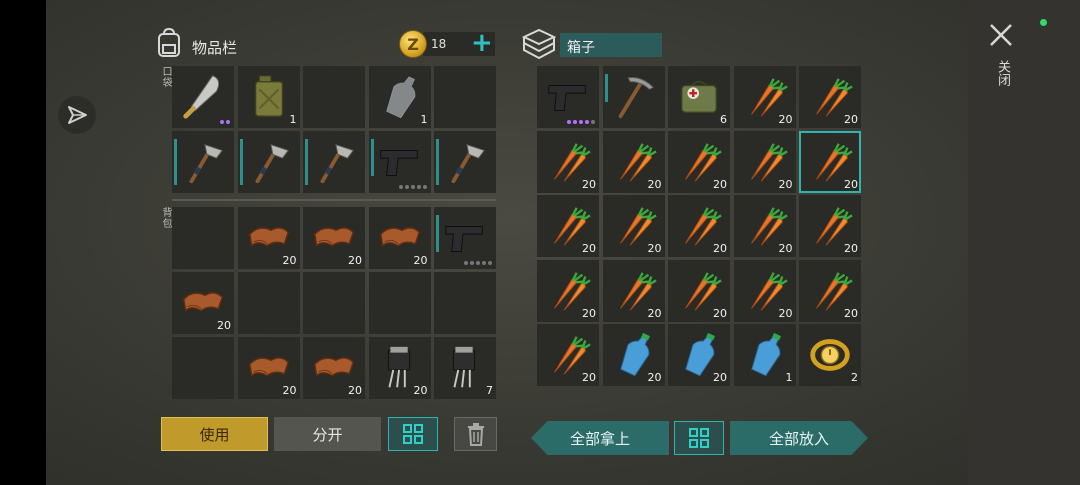 This screenshot has width=1080, height=485. Describe the element at coordinates (334, 200) in the screenshot. I see `section-divider` at that location.